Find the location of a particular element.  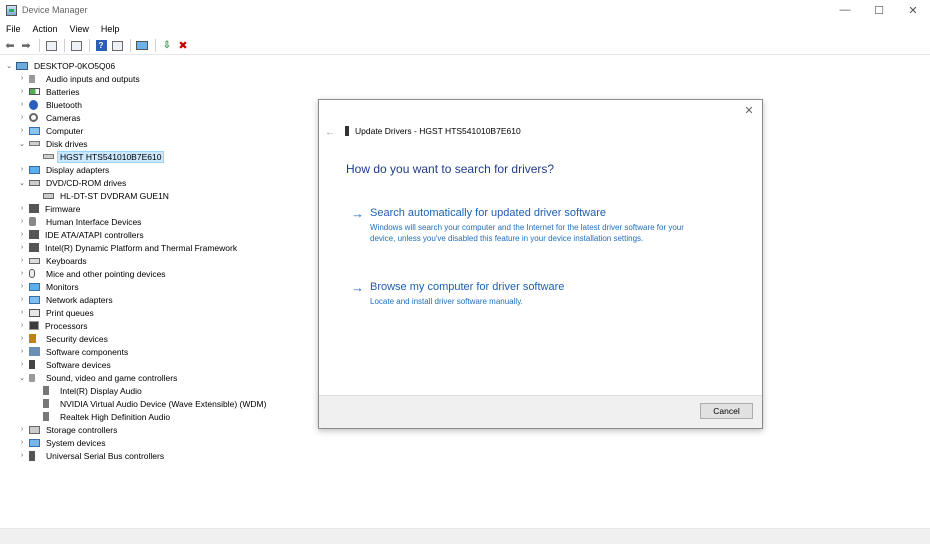

processor-icon is located at coordinates (34, 325).